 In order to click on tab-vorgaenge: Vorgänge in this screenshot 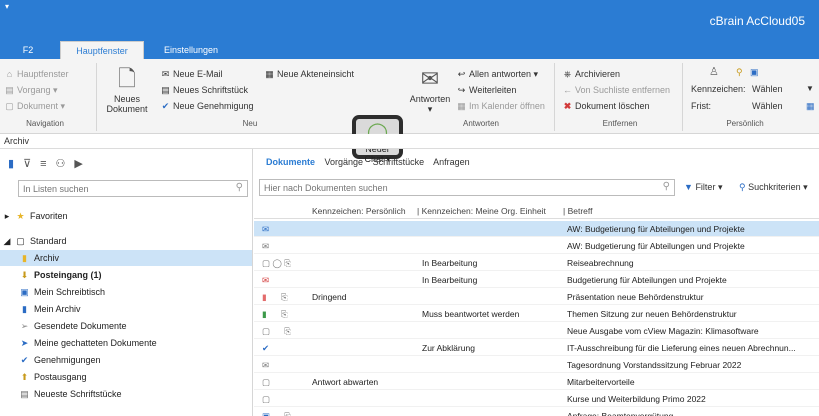, I will do `click(344, 162)`.